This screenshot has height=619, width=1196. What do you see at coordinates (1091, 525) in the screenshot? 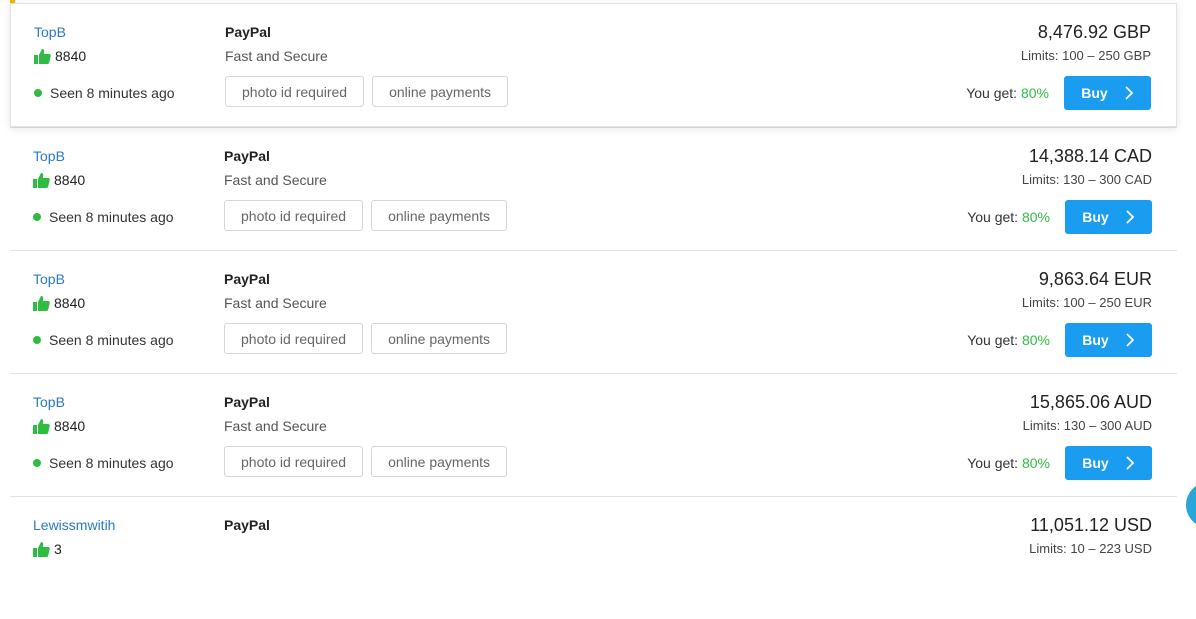
I see `offer-amount: 11,051.12 USD` at bounding box center [1091, 525].